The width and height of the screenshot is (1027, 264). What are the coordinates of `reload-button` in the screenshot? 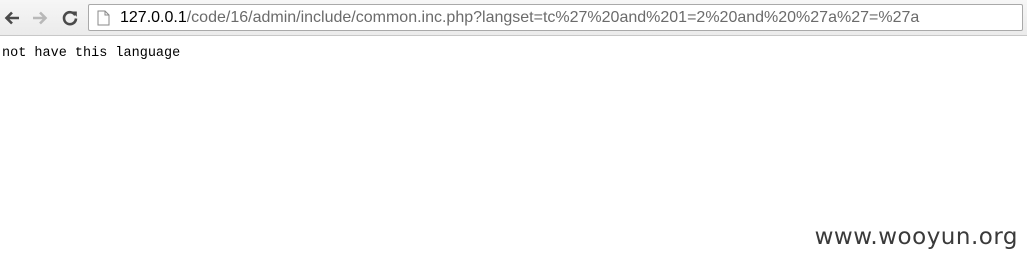 It's located at (70, 18).